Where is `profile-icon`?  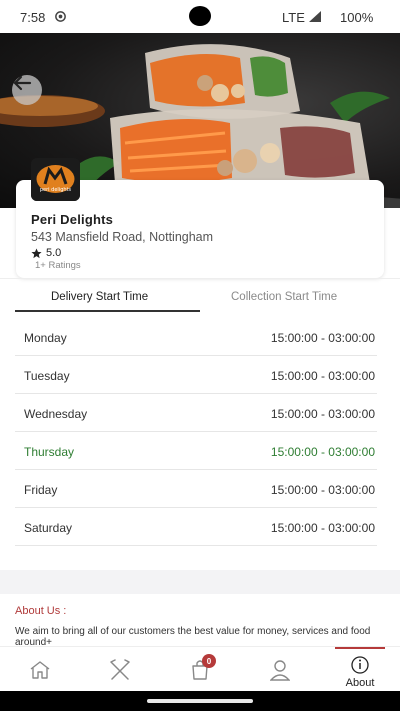 profile-icon is located at coordinates (280, 670).